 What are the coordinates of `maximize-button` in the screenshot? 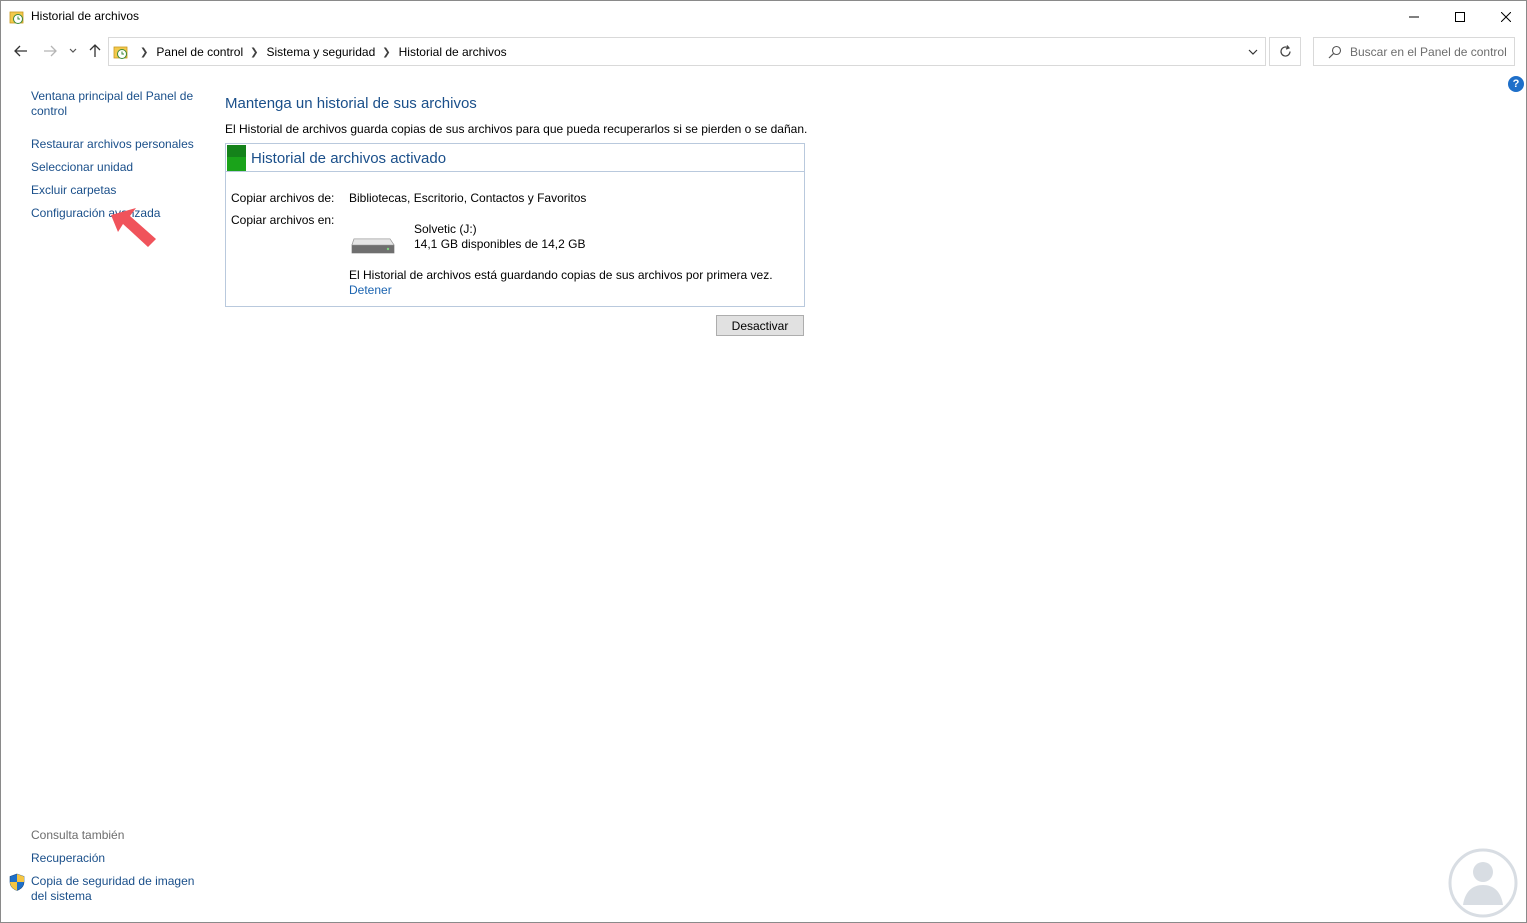 It's located at (1460, 16).